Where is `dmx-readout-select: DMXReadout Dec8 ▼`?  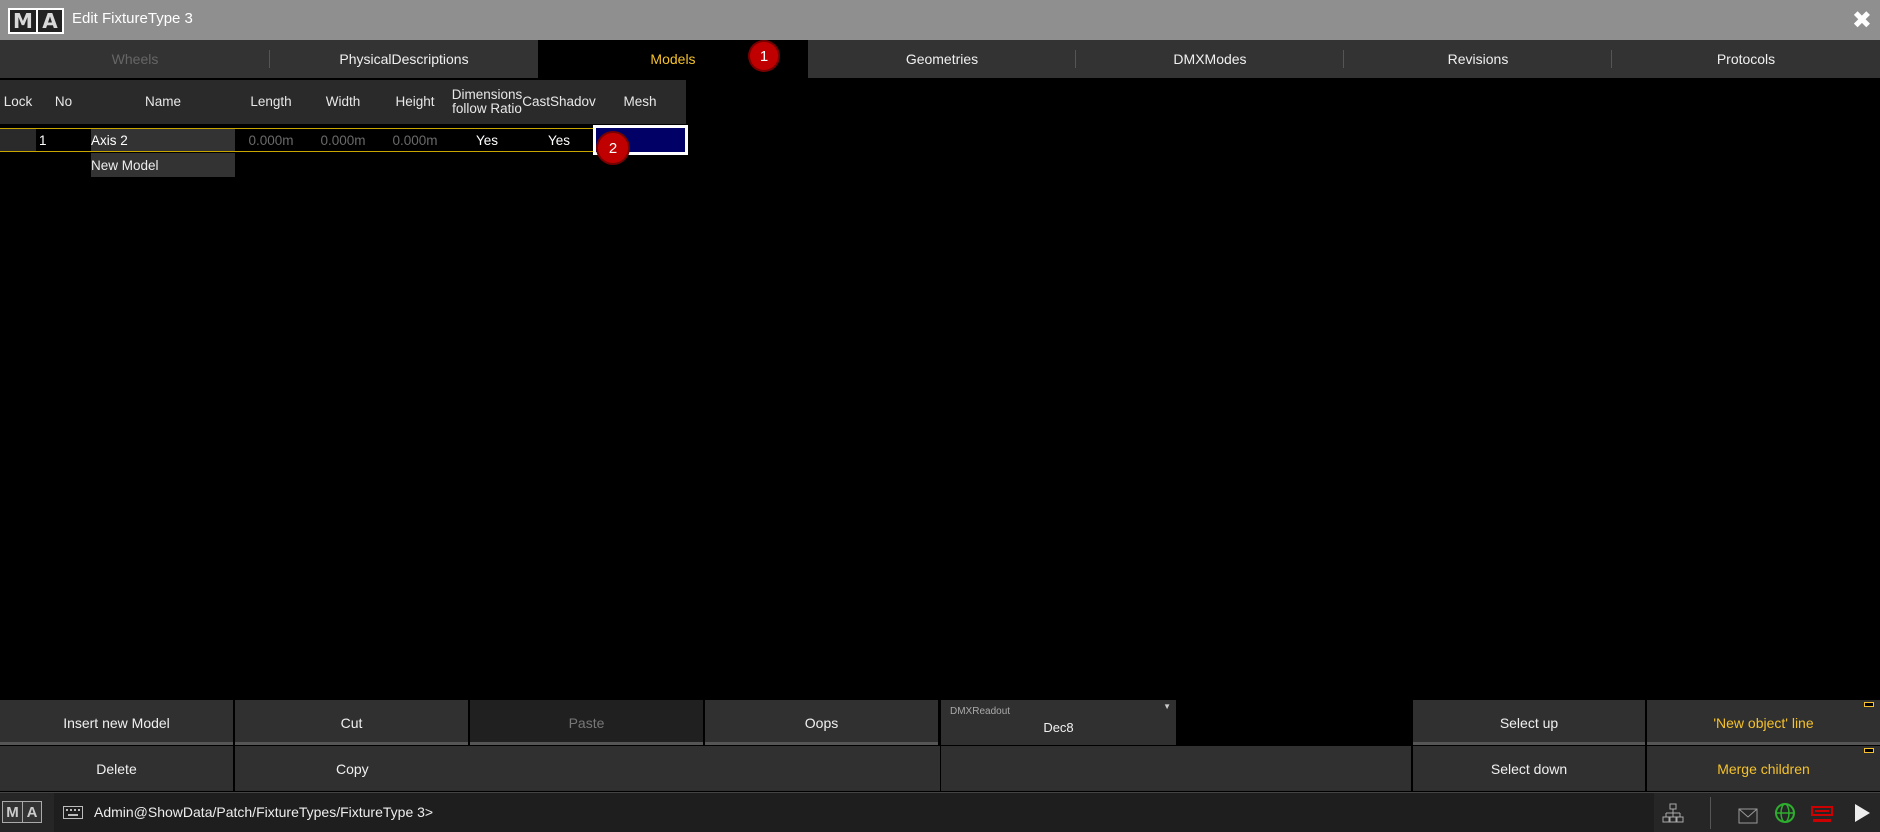 dmx-readout-select: DMXReadout Dec8 ▼ is located at coordinates (1058, 722).